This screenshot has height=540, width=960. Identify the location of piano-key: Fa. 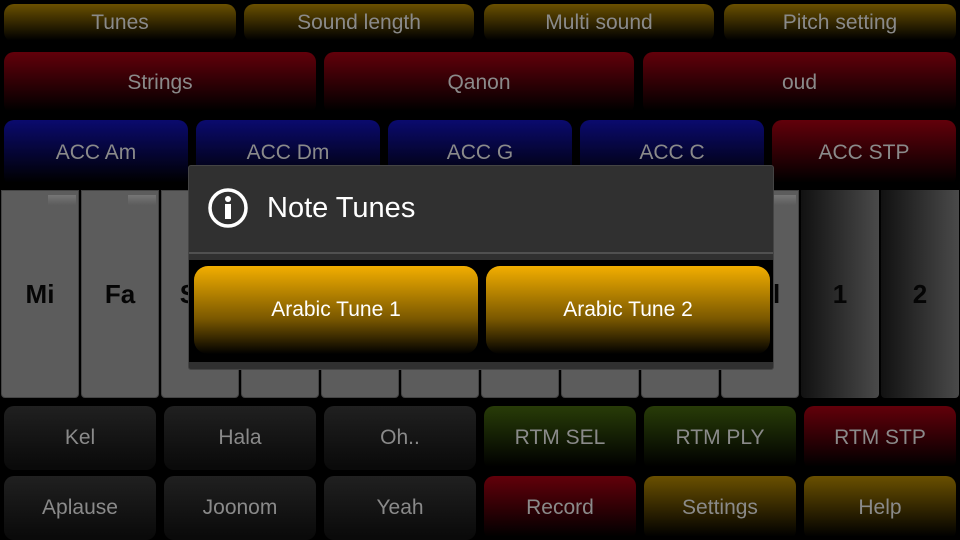
(120, 294).